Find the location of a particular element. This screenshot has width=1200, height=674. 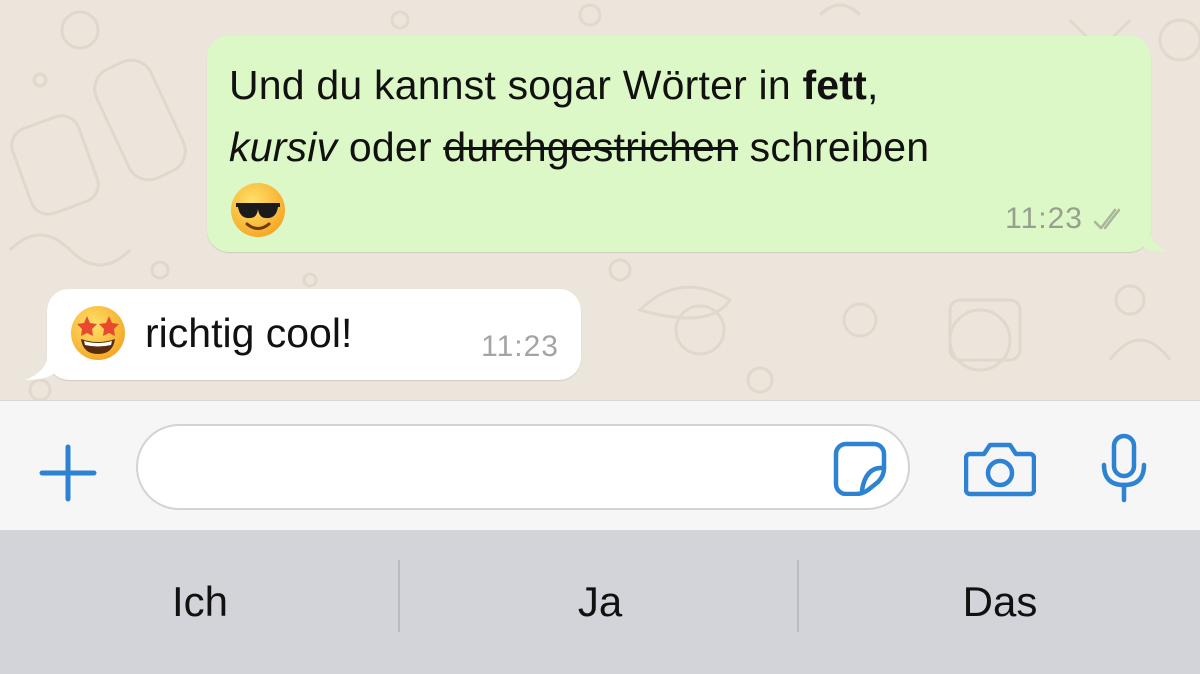

incoming-message-bubble: richtig cool! 11:23 is located at coordinates (303, 334).